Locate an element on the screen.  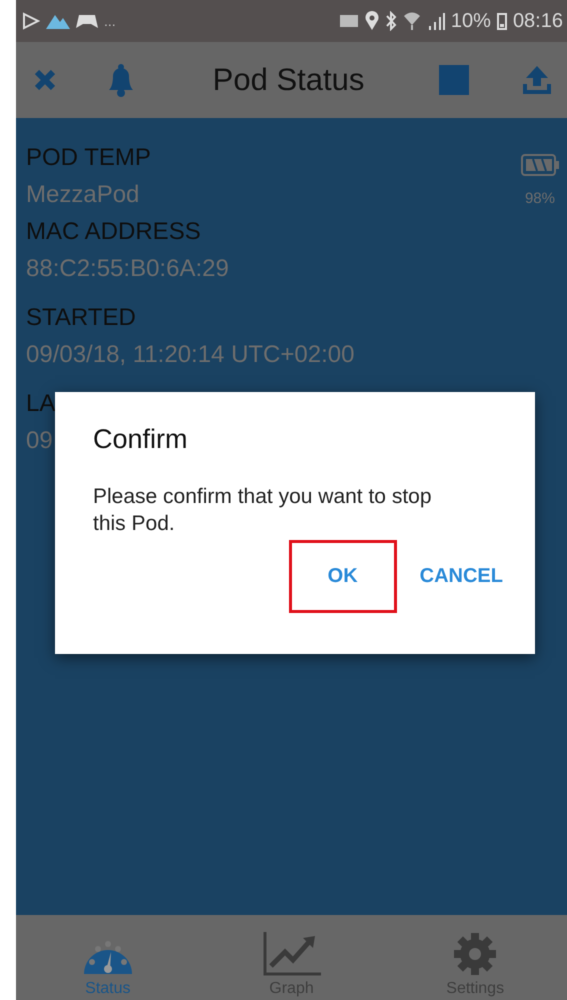
dialog-title: Confirm is located at coordinates (141, 439).